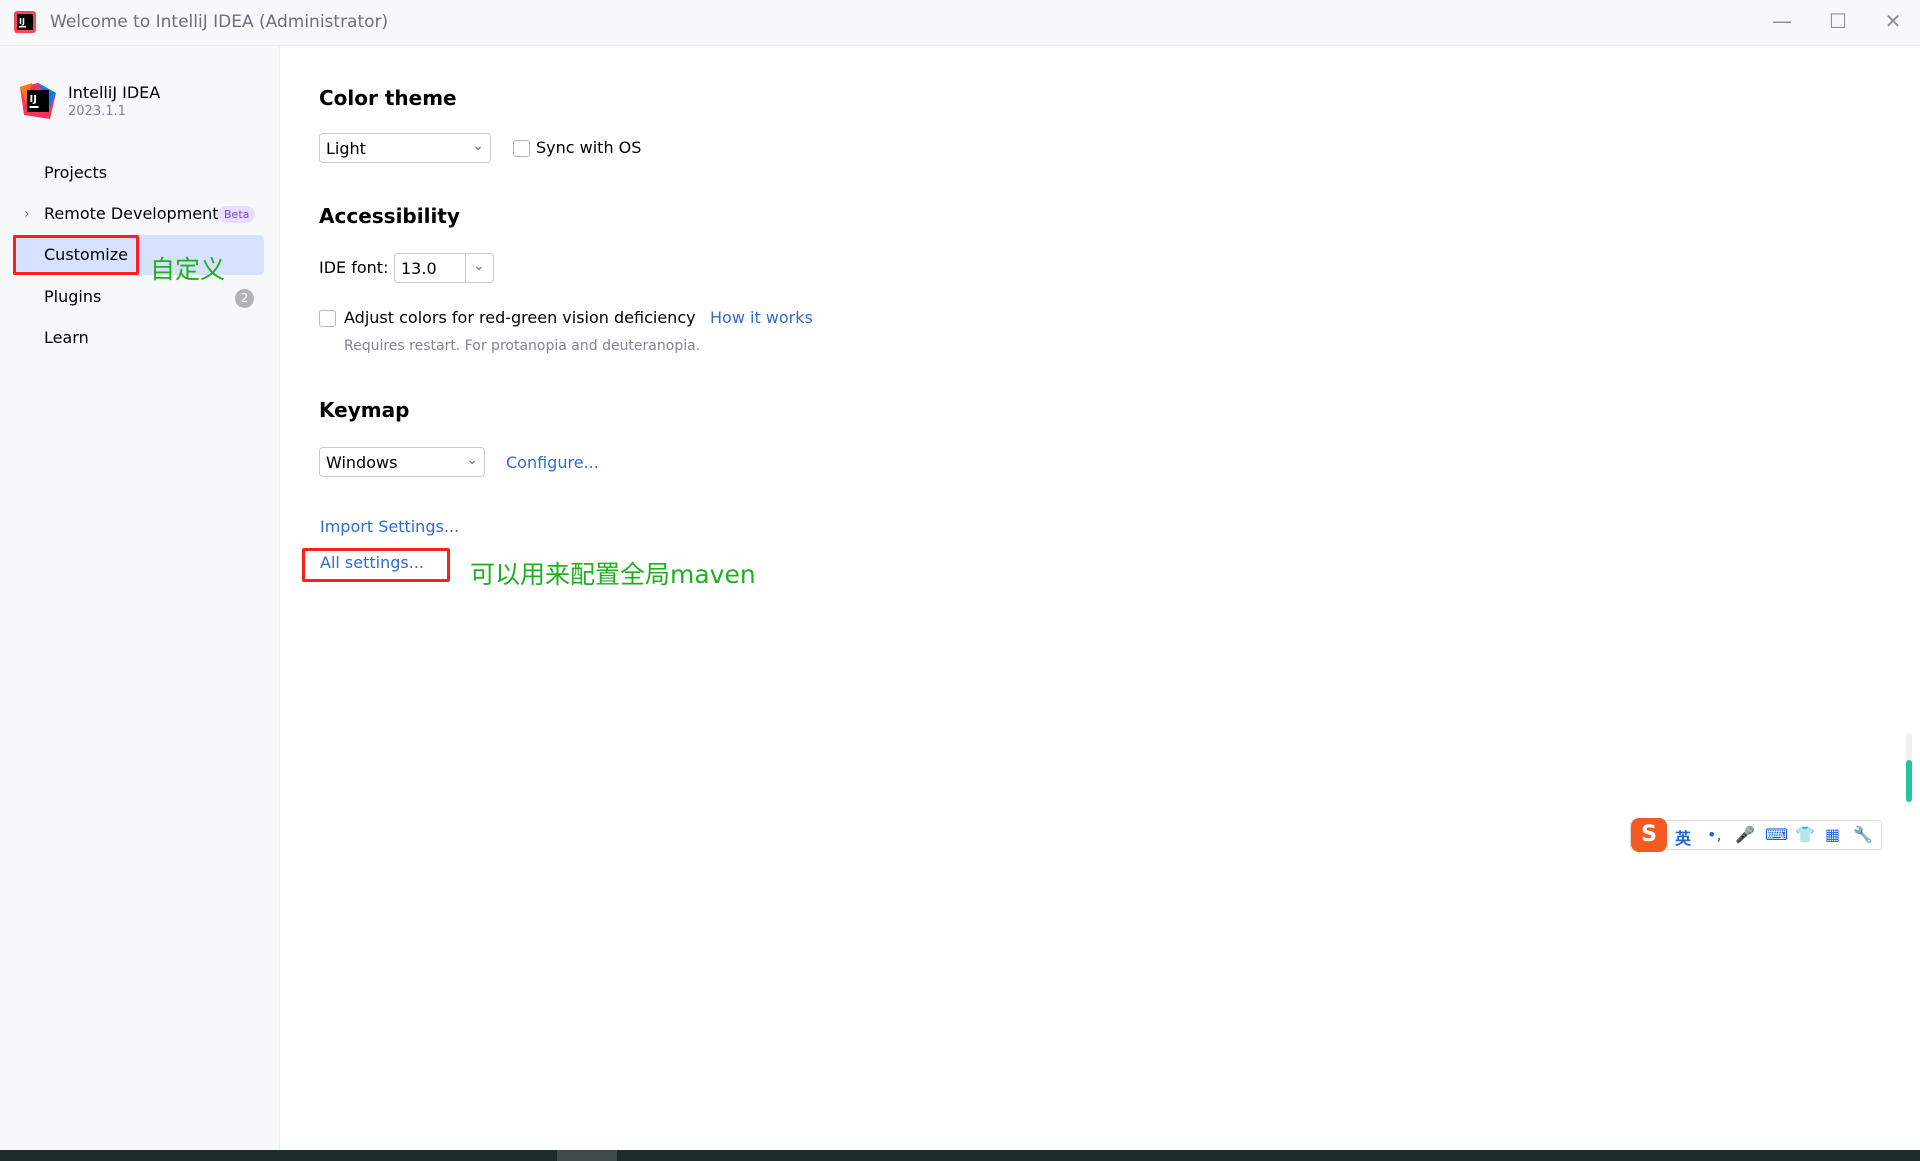 Image resolution: width=1920 pixels, height=1161 pixels. Describe the element at coordinates (388, 98) in the screenshot. I see `color-theme-heading: Color theme` at that location.